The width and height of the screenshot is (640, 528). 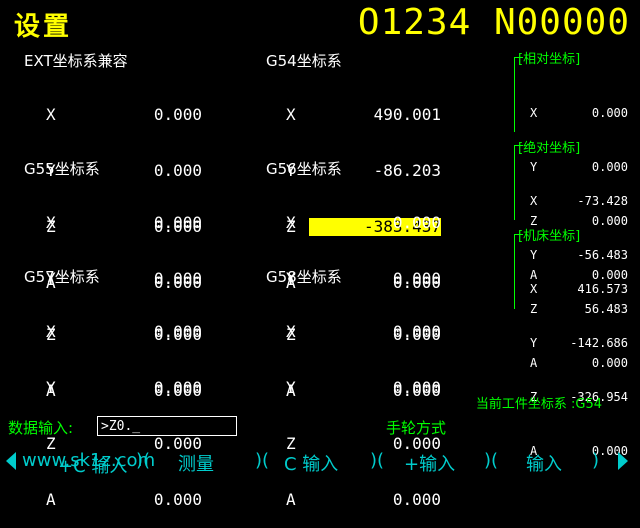 I want to click on scroll-right-icon, so click(x=623, y=461).